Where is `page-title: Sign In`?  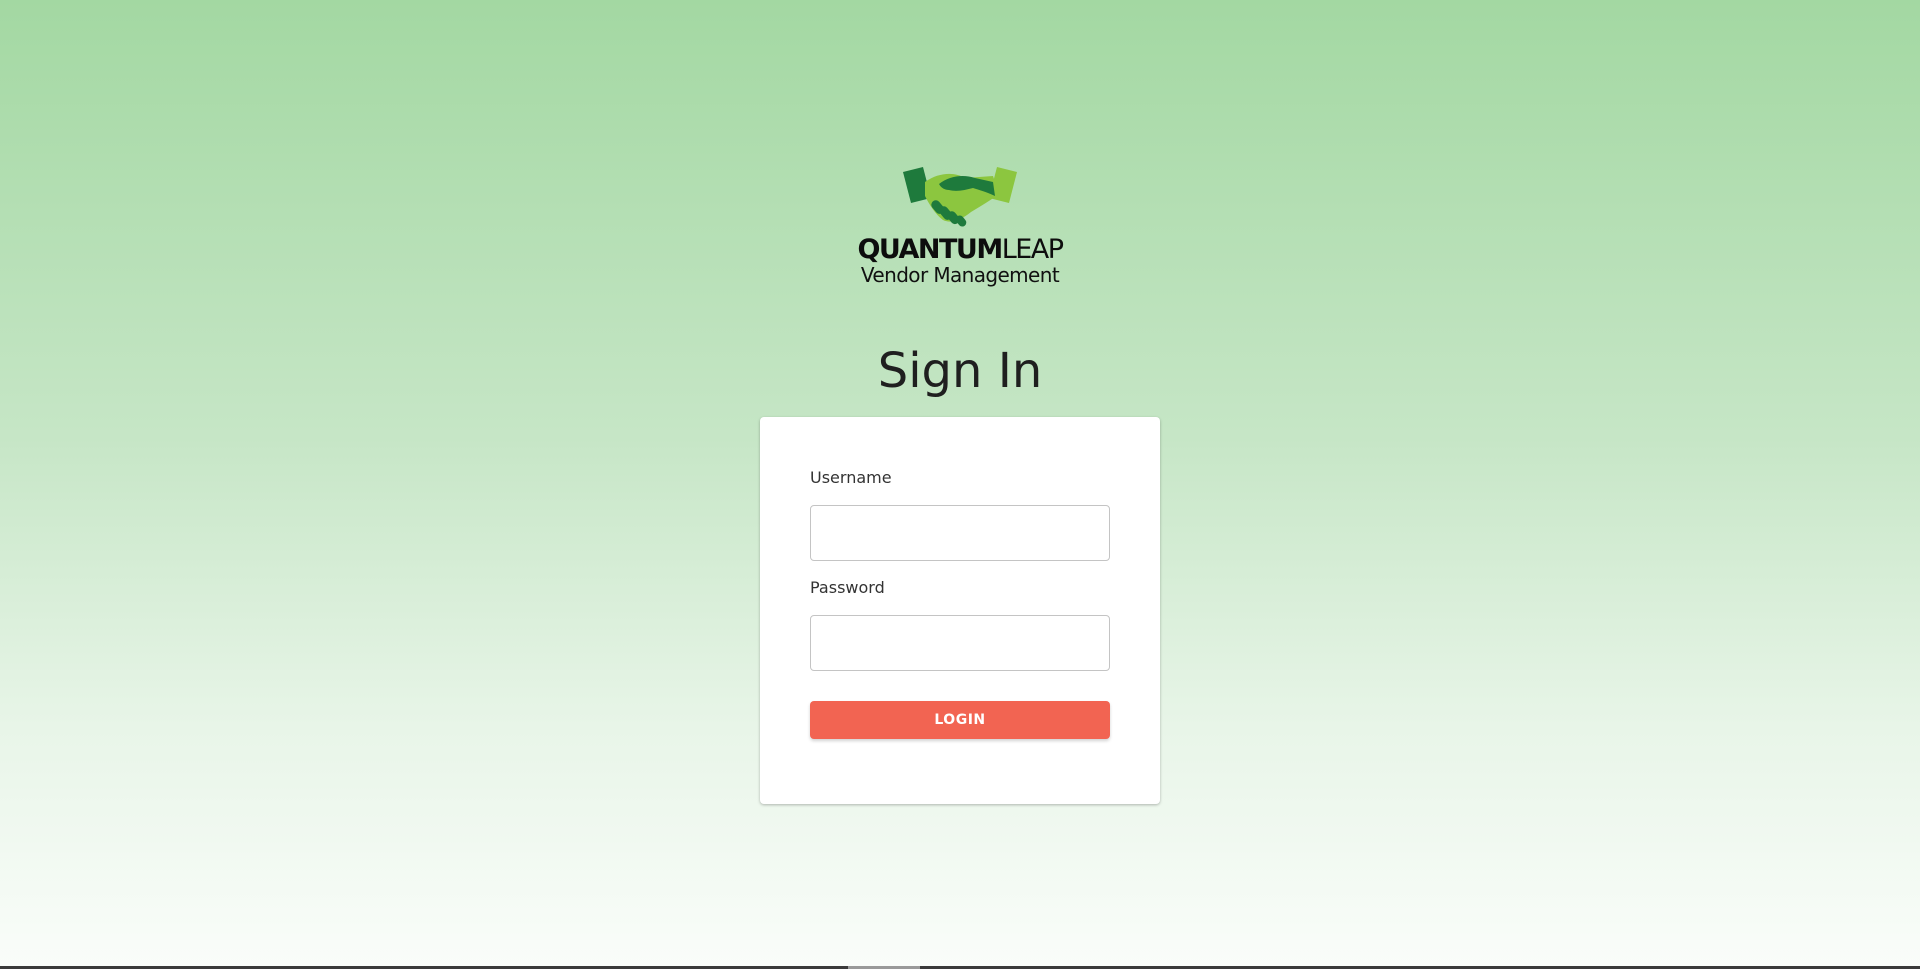 page-title: Sign In is located at coordinates (960, 371).